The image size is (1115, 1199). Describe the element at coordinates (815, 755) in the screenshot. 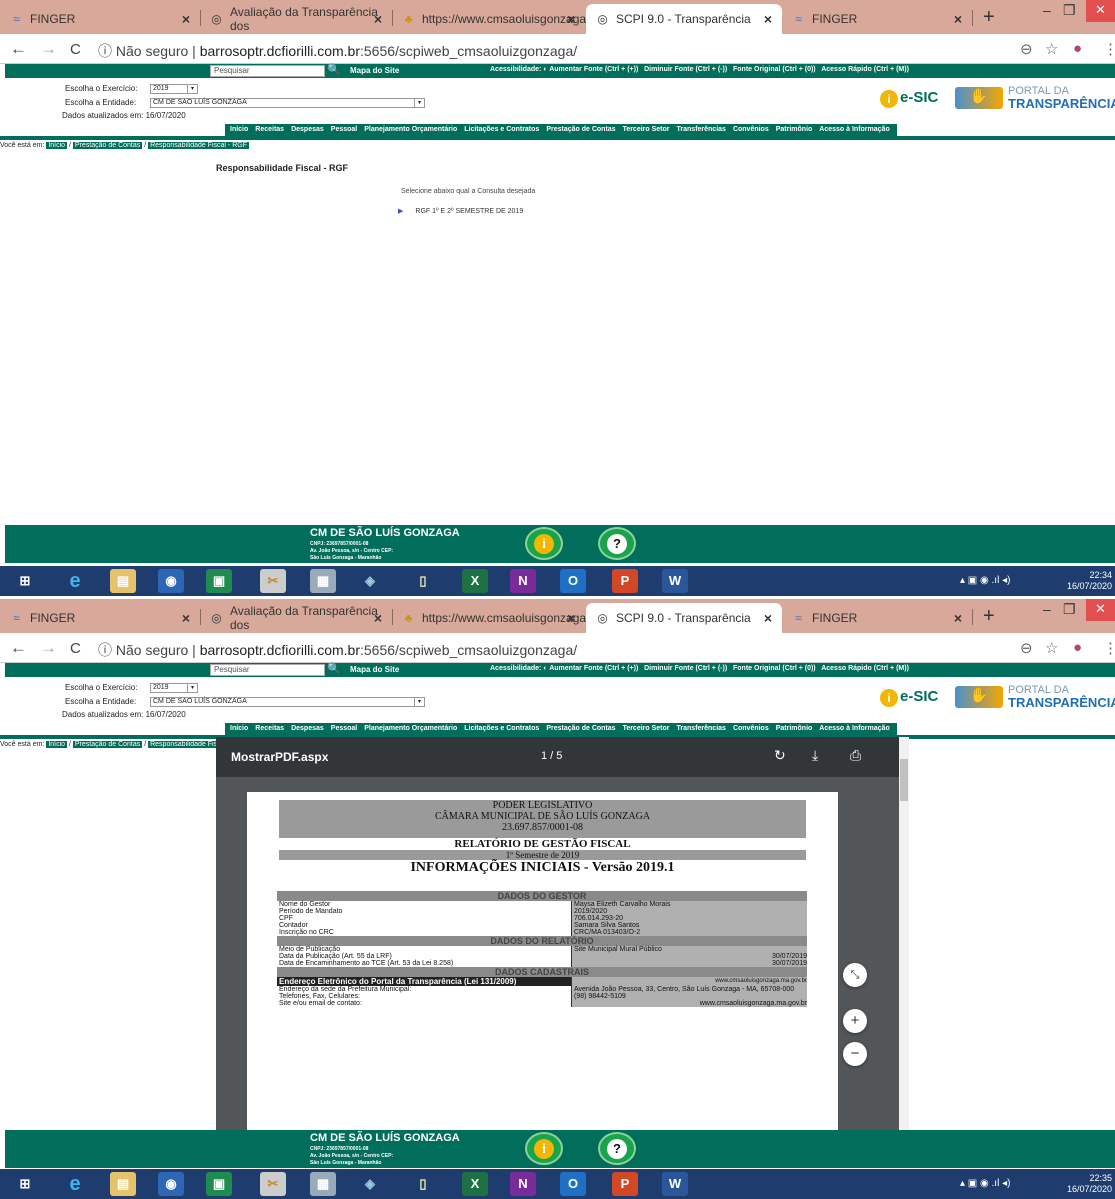

I see `download-icon: ⤓` at that location.